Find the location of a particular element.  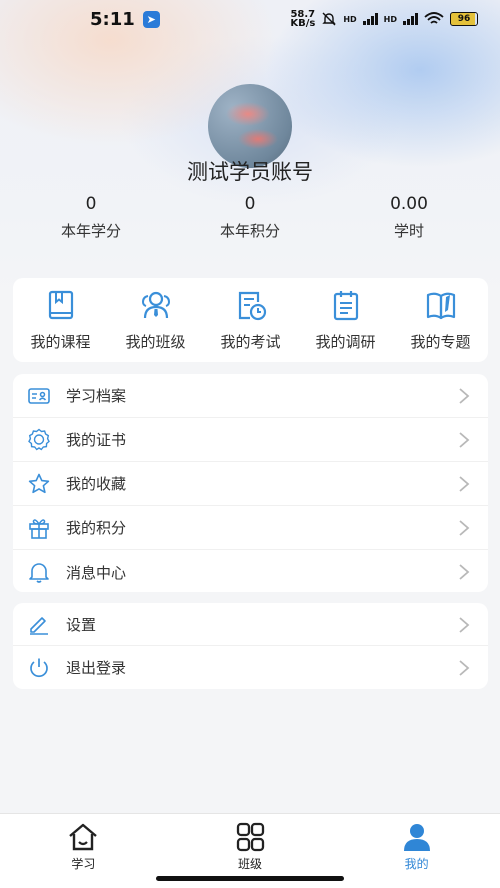

stat-annual-points: 0 本年积分 is located at coordinates (250, 217).